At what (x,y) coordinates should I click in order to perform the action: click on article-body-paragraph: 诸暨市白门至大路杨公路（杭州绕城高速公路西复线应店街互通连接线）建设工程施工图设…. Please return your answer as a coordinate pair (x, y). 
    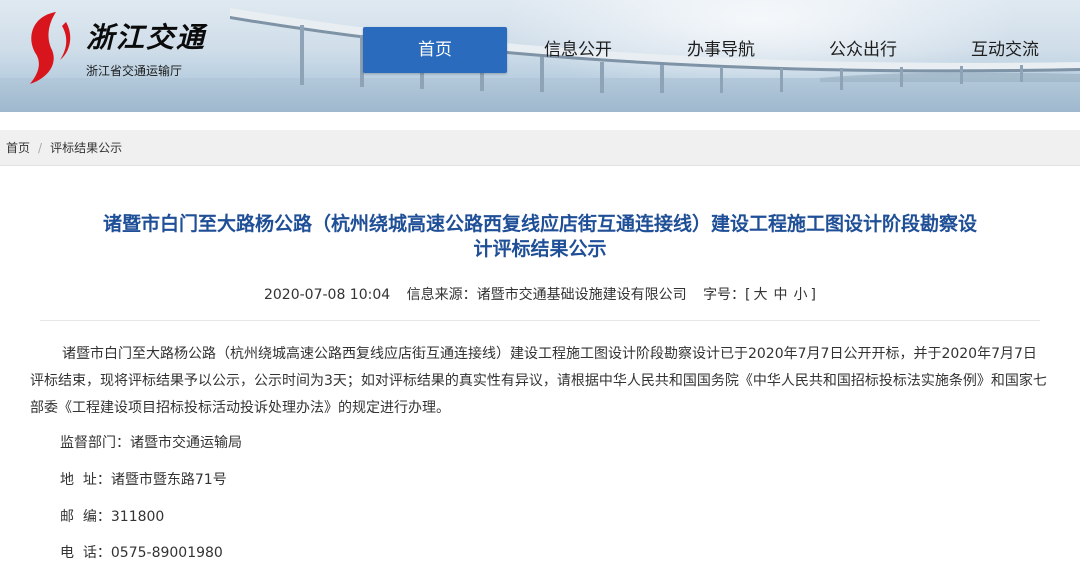
    Looking at the image, I should click on (538, 381).